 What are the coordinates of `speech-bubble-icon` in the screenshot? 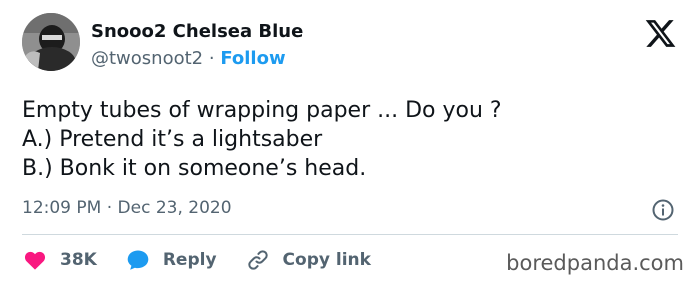 It's located at (138, 260).